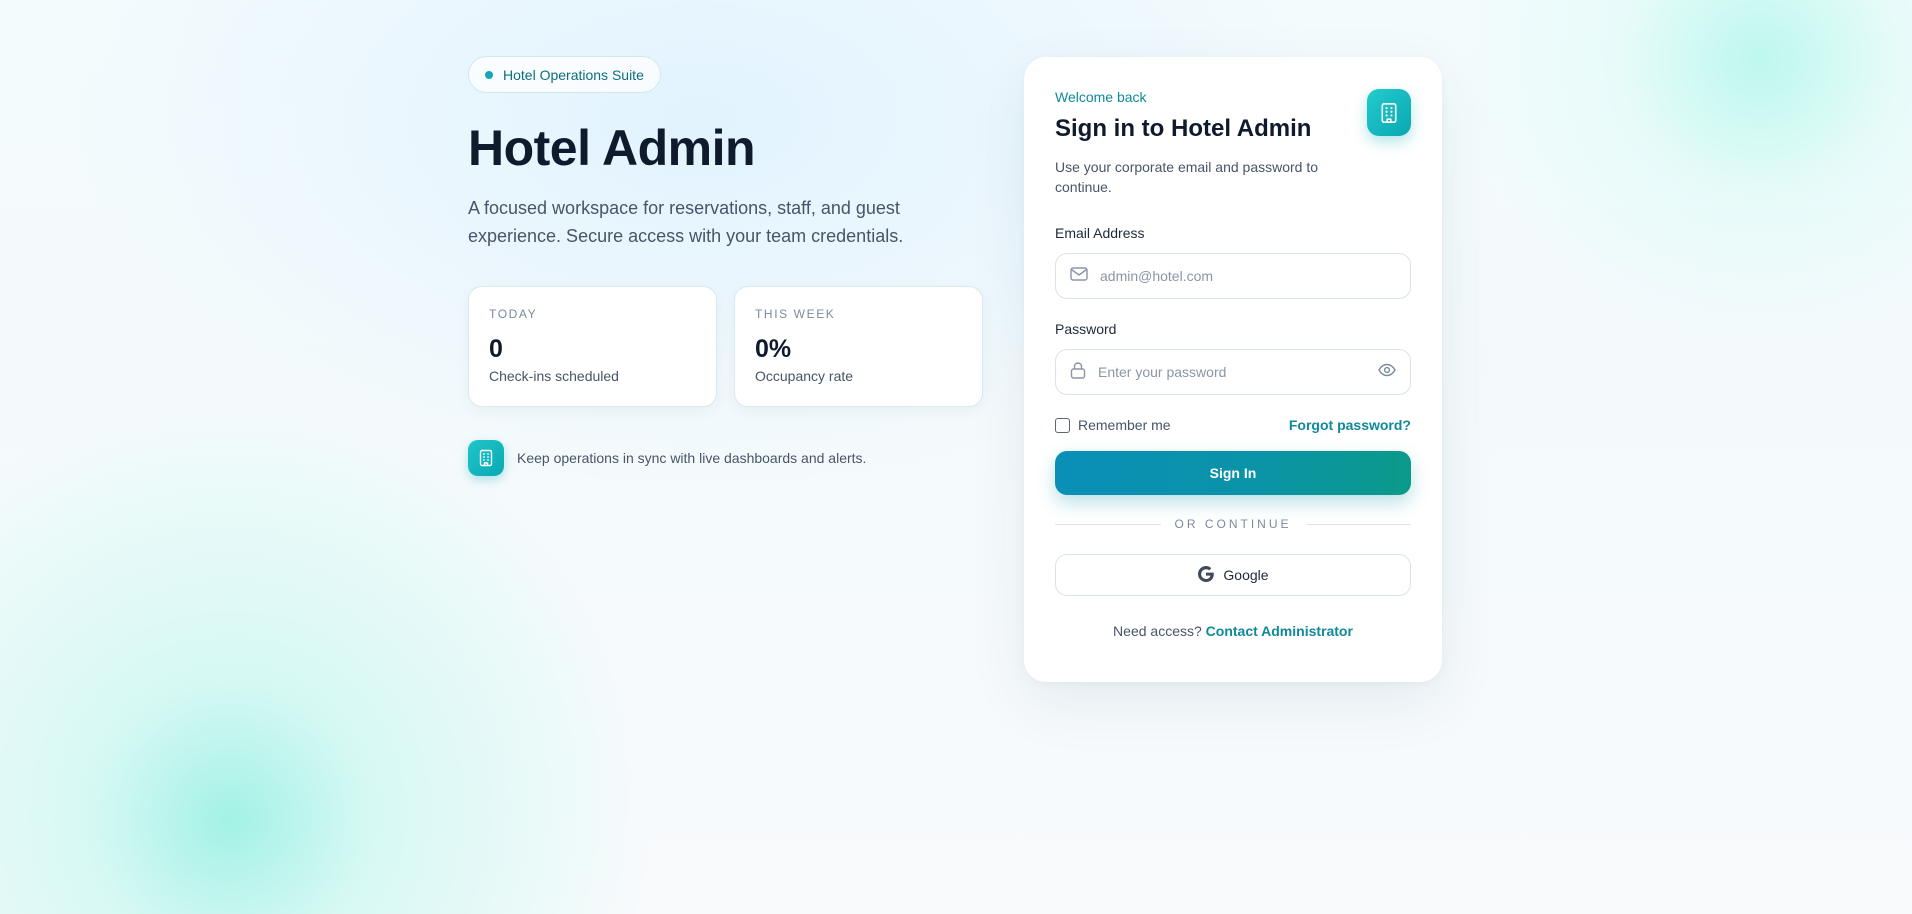 This screenshot has width=1912, height=914. I want to click on stat-description: Check-ins scheduled, so click(554, 376).